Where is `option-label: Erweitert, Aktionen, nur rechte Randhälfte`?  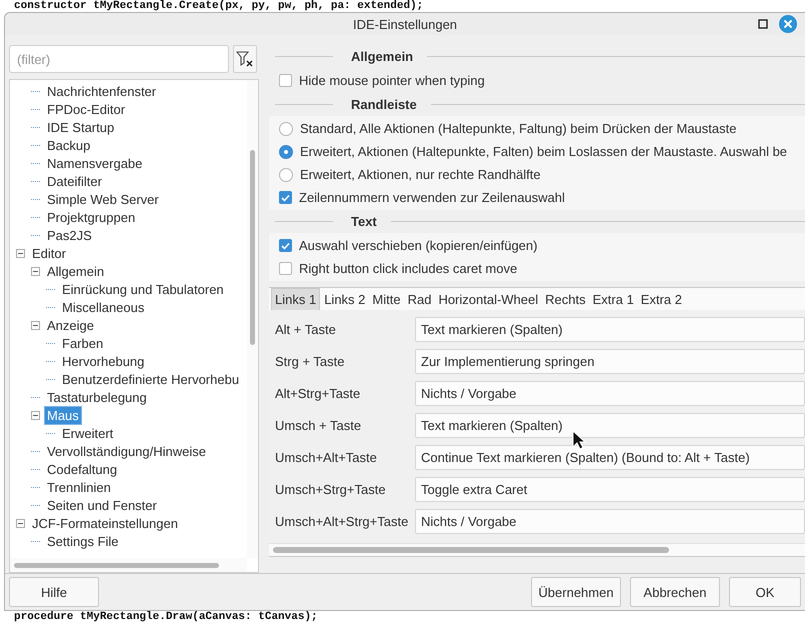 option-label: Erweitert, Aktionen, nur rechte Randhälfte is located at coordinates (420, 174).